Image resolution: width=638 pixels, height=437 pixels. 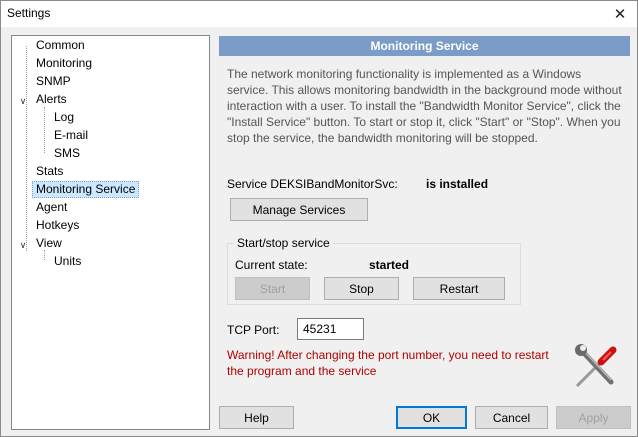 I want to click on start-button: Start, so click(x=272, y=288).